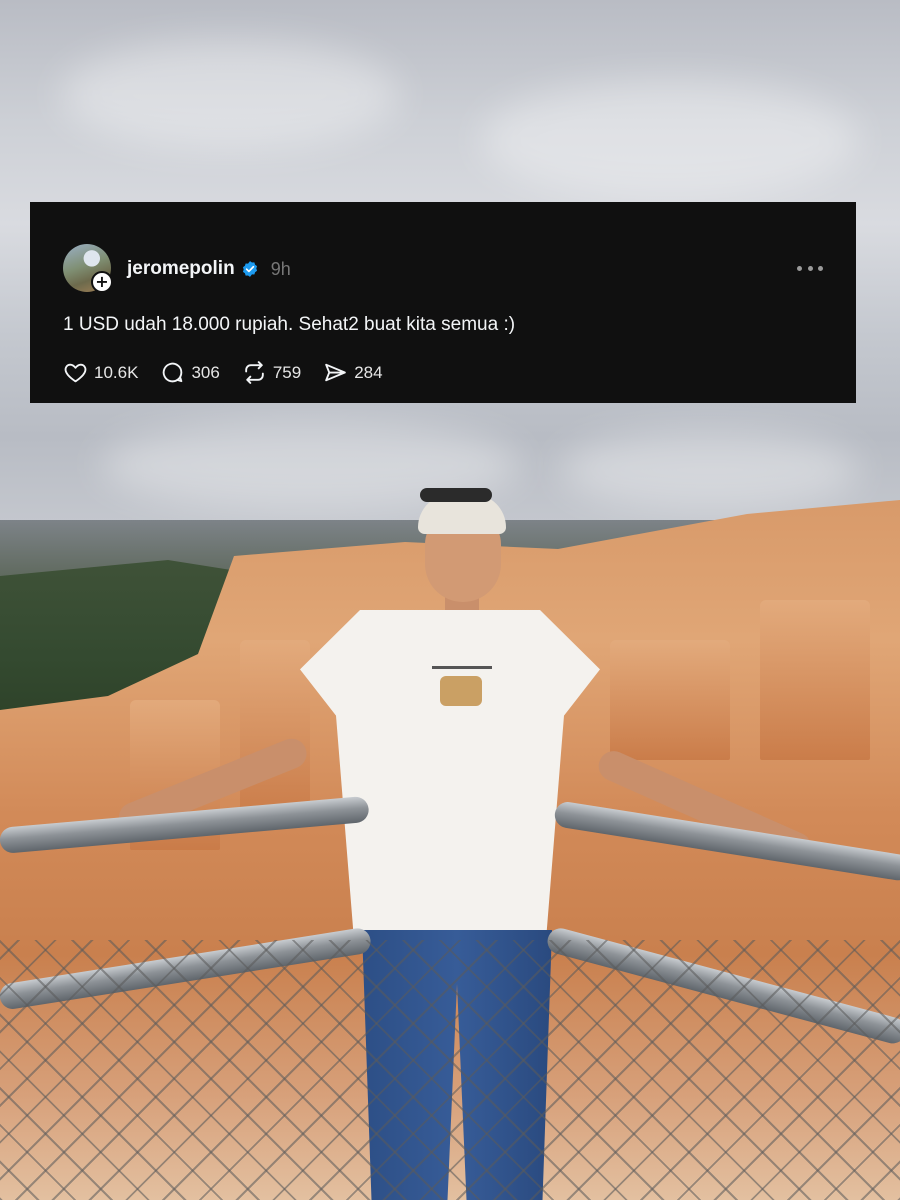  What do you see at coordinates (462, 667) in the screenshot?
I see `shirt-print-text` at bounding box center [462, 667].